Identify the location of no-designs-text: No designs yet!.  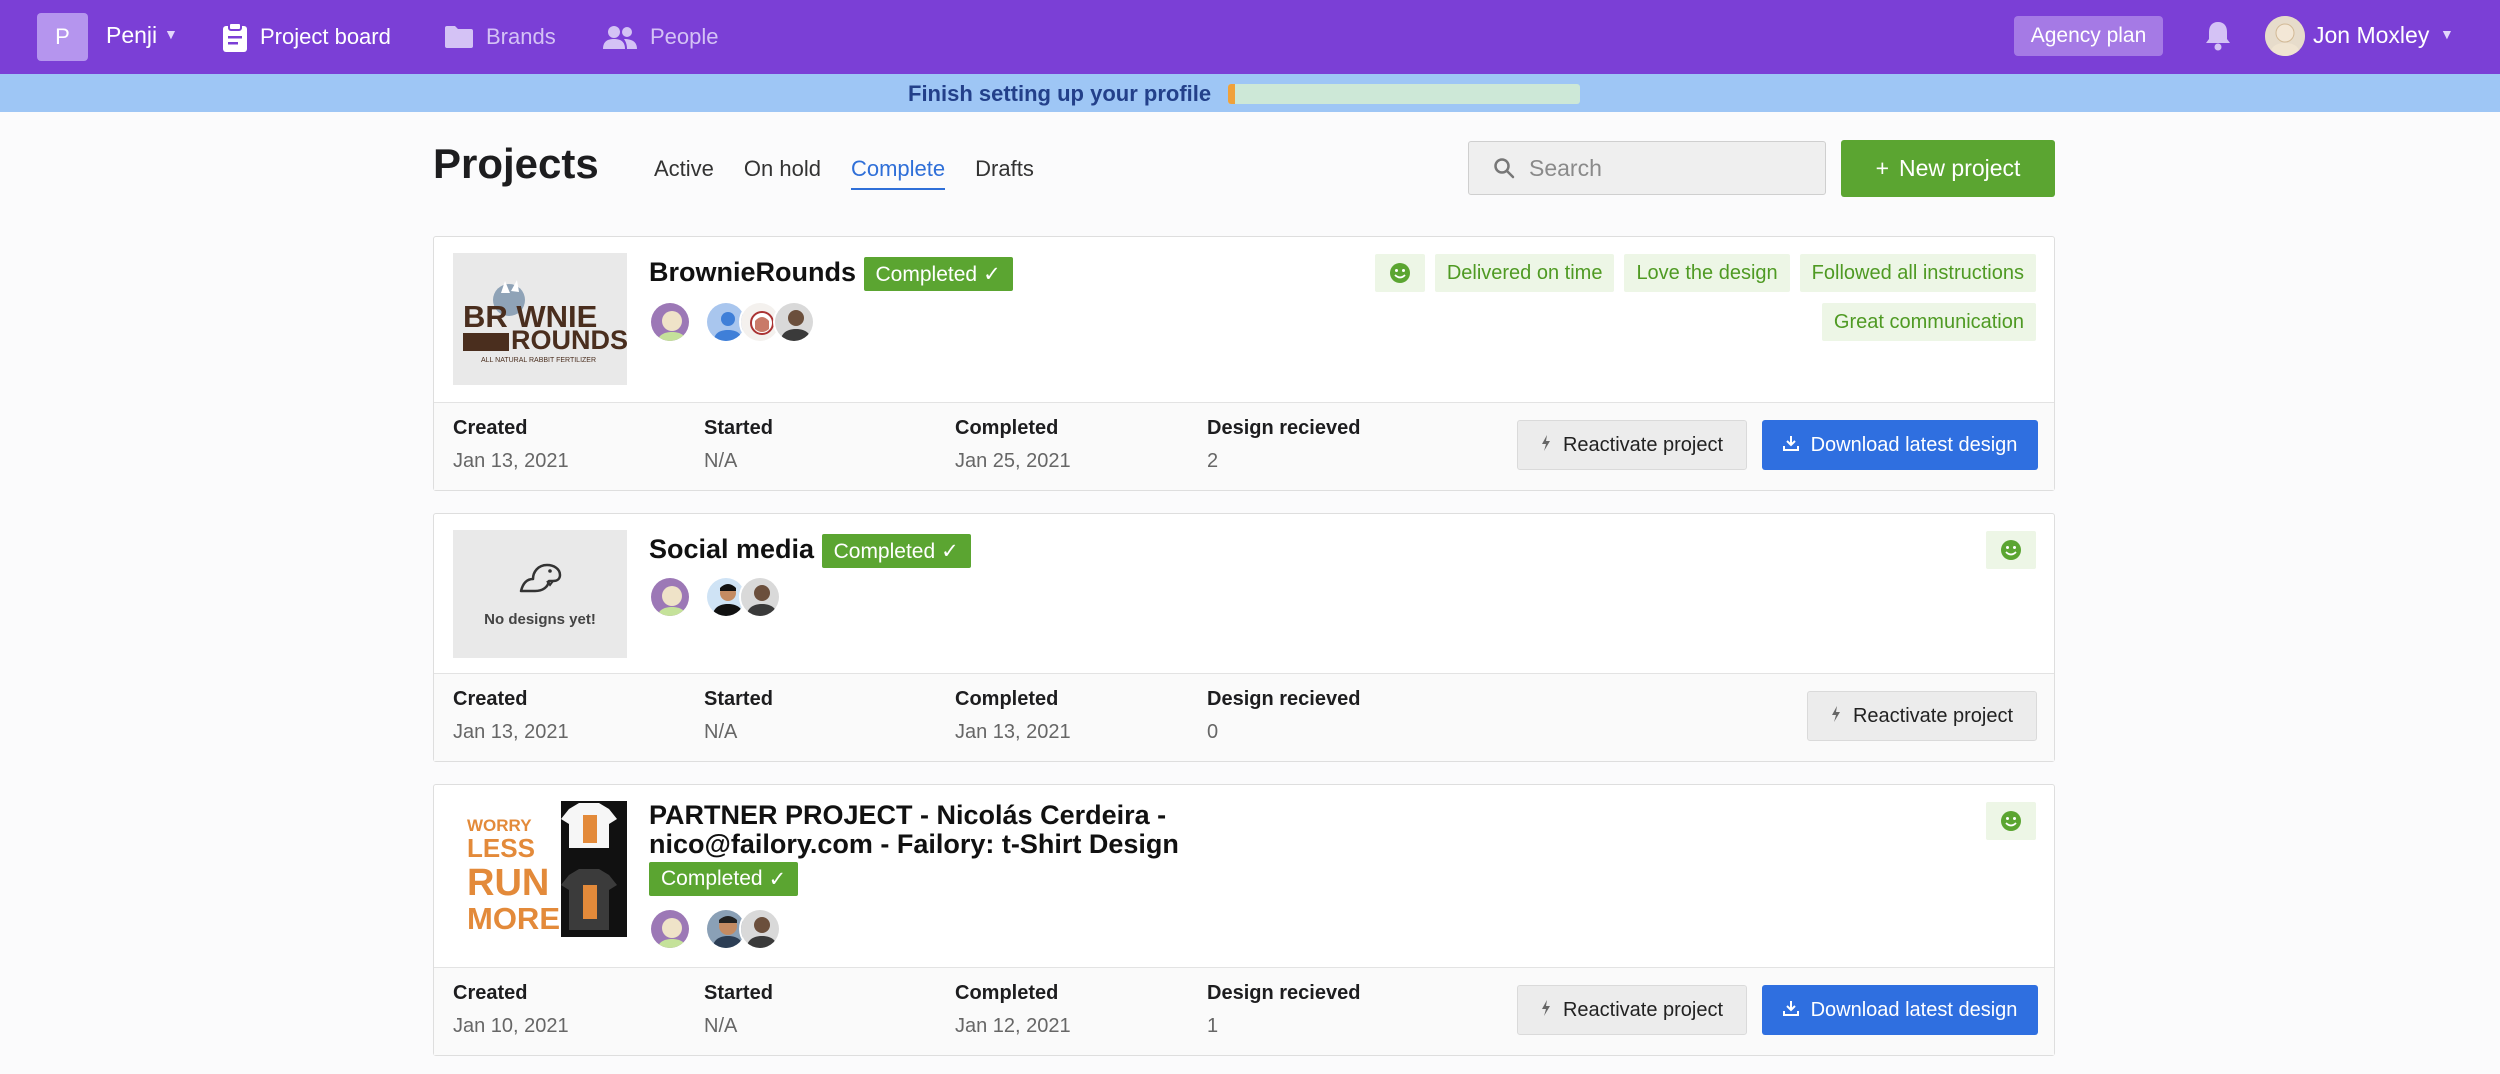
(540, 619).